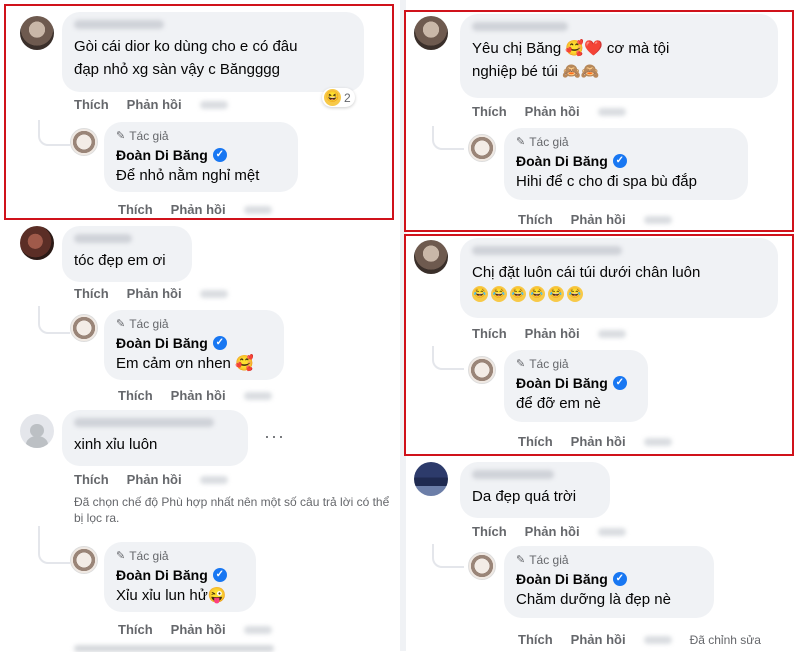 Image resolution: width=800 pixels, height=652 pixels. What do you see at coordinates (725, 639) in the screenshot?
I see `edited-label: Đã chỉnh sửa` at bounding box center [725, 639].